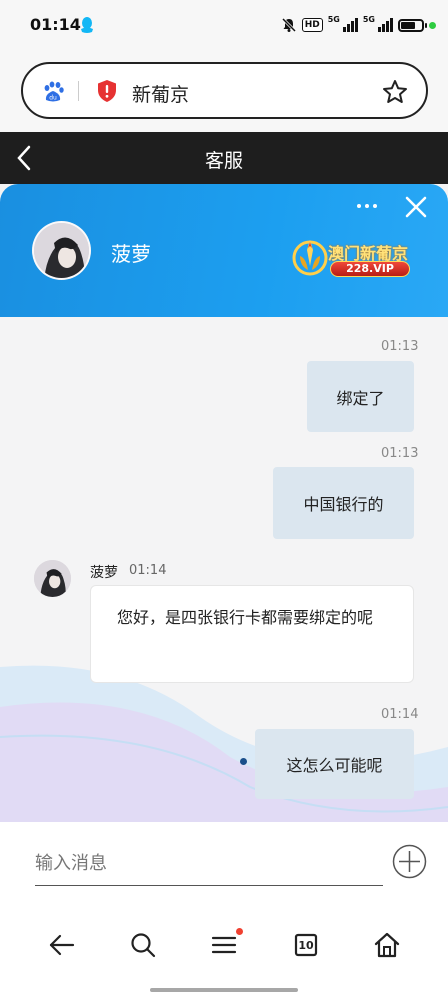  I want to click on baidu-paw-icon: du, so click(53, 92).